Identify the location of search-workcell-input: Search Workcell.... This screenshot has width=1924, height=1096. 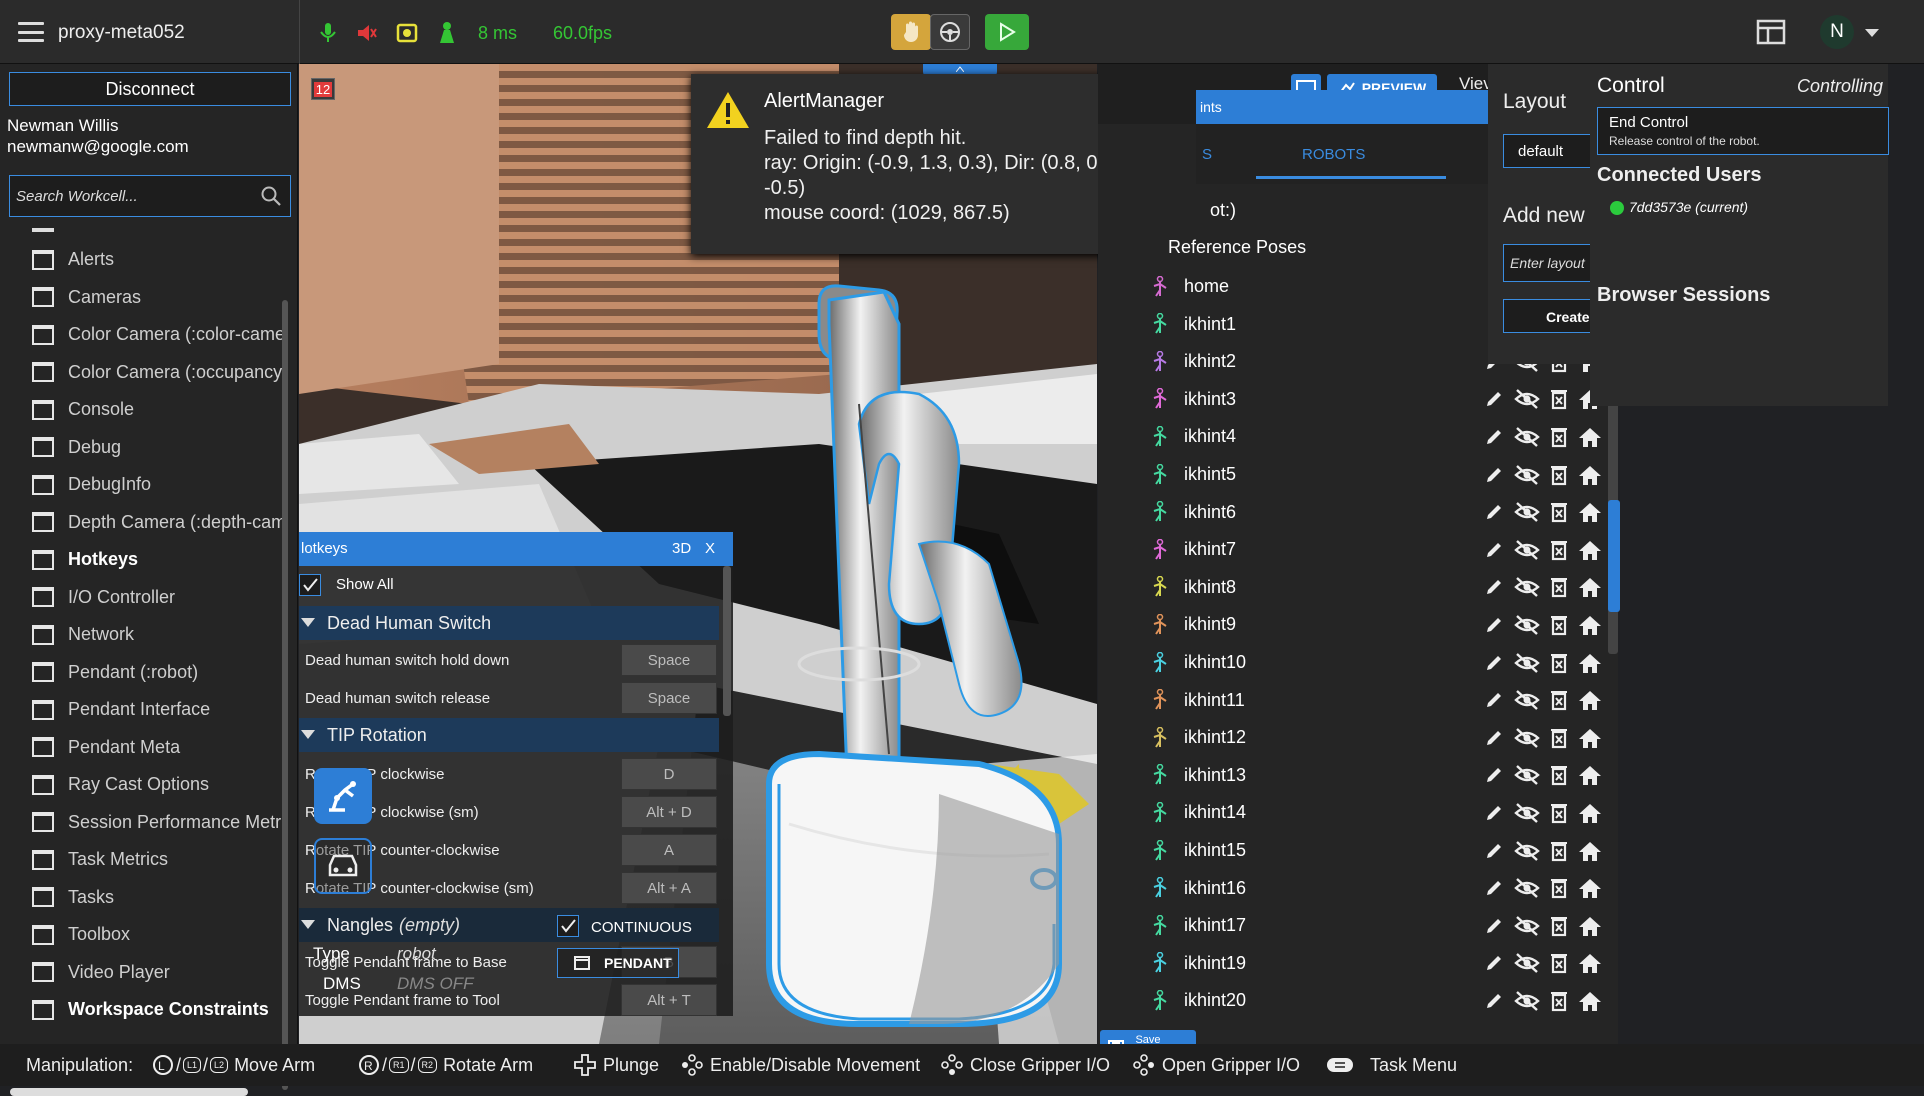
(150, 196).